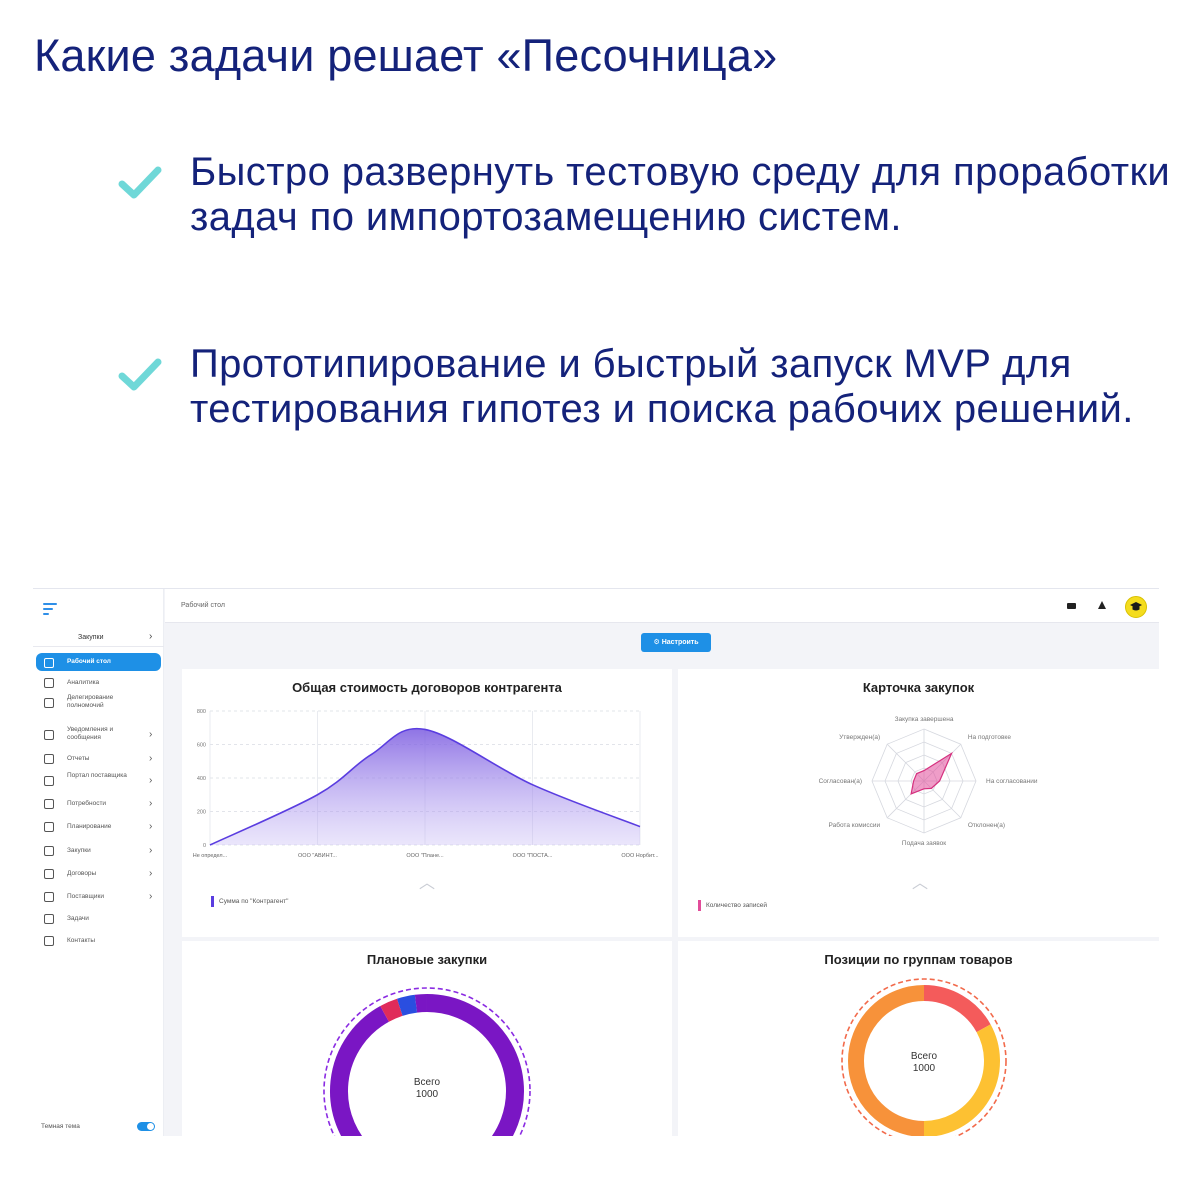 The height and width of the screenshot is (1188, 1200). What do you see at coordinates (98, 735) in the screenshot?
I see `sidebar-item: Уведомления и сообщения ›` at bounding box center [98, 735].